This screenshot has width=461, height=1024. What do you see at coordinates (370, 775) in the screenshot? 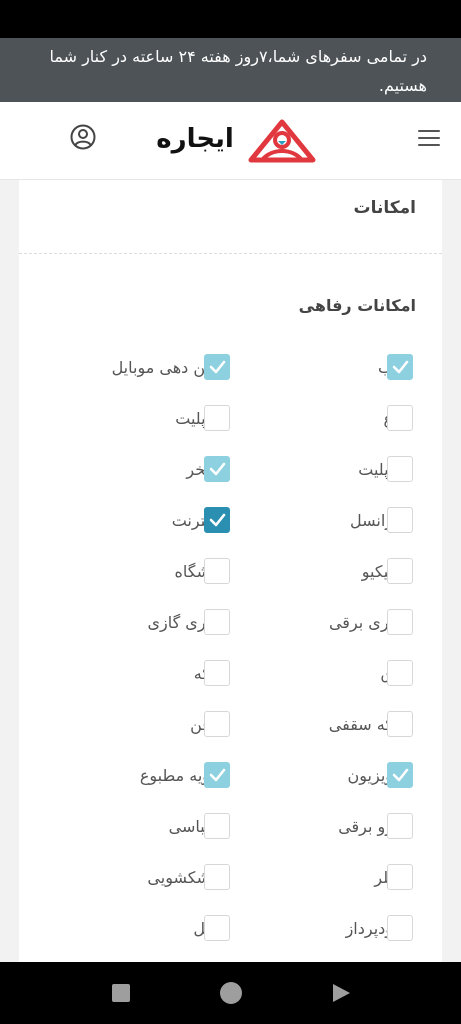
I see `facility-label: ویزیون` at bounding box center [370, 775].